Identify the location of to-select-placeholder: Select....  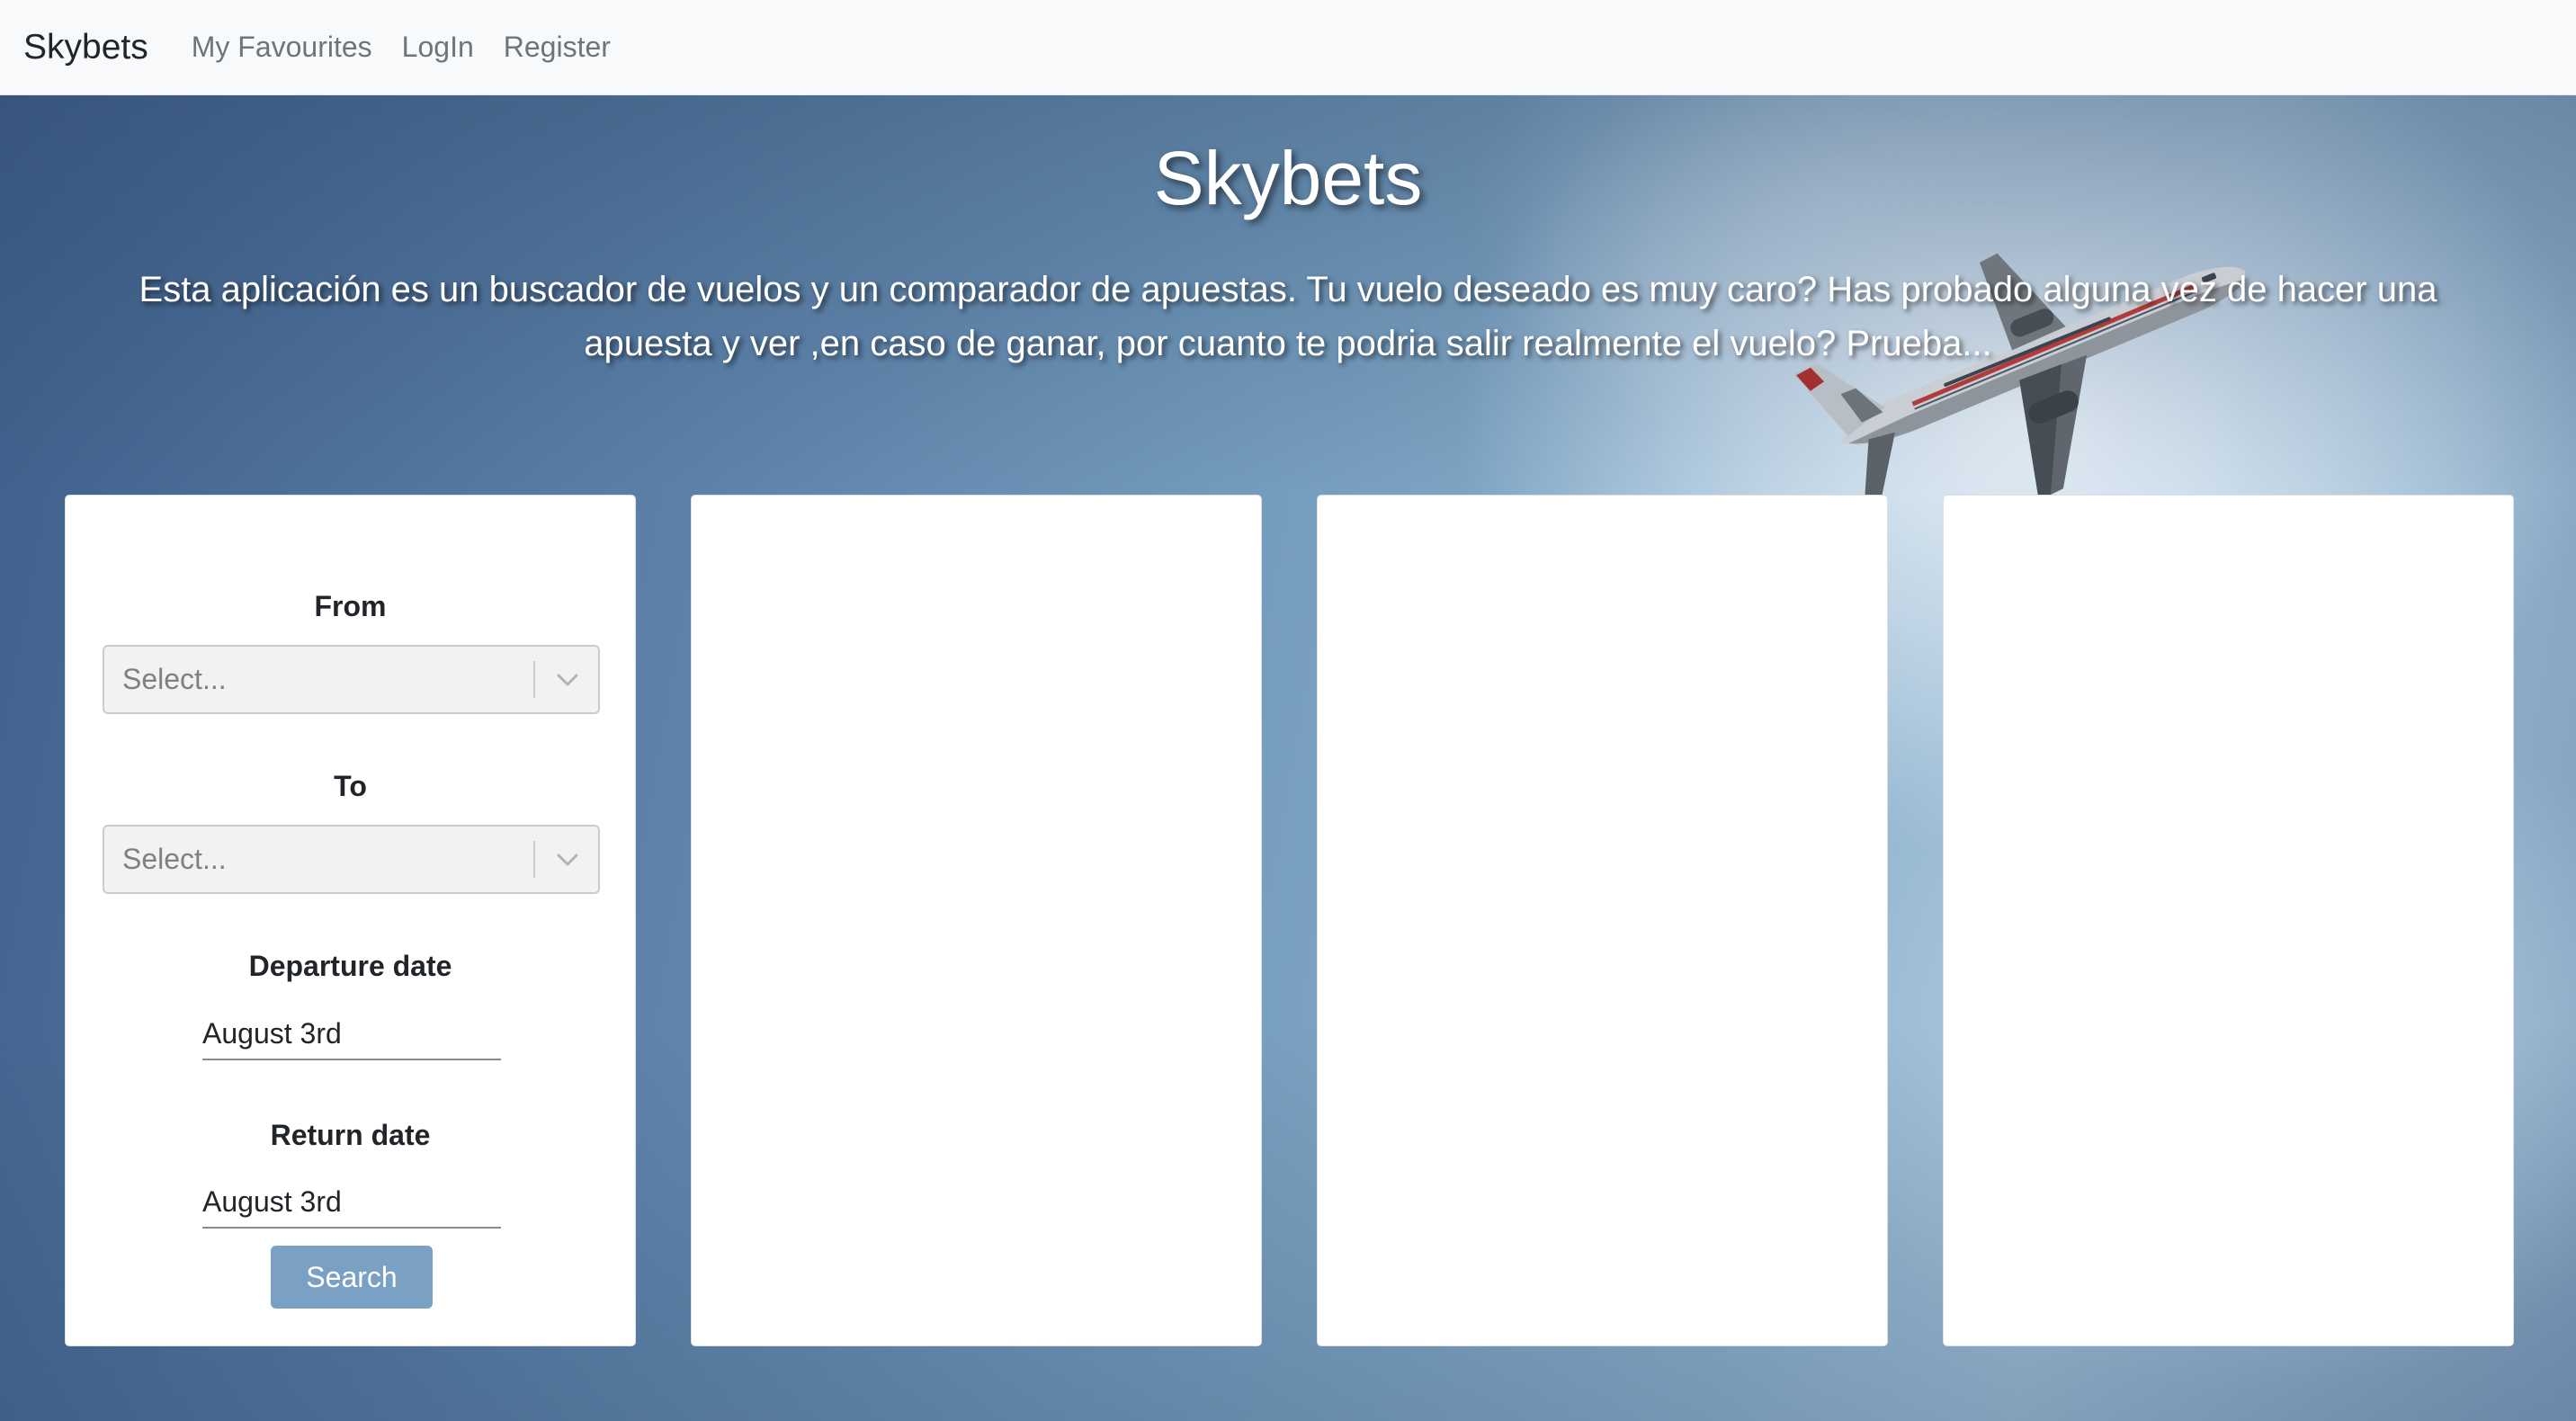
(174, 859).